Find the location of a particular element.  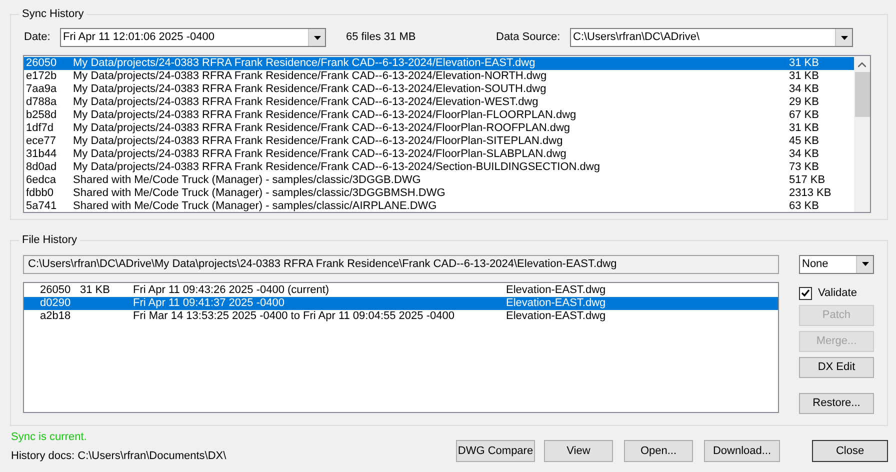

version-row: d0290 Fri Apr 11 09:41:37 2025 -0400 Elevation-EAST.dwg is located at coordinates (401, 303).